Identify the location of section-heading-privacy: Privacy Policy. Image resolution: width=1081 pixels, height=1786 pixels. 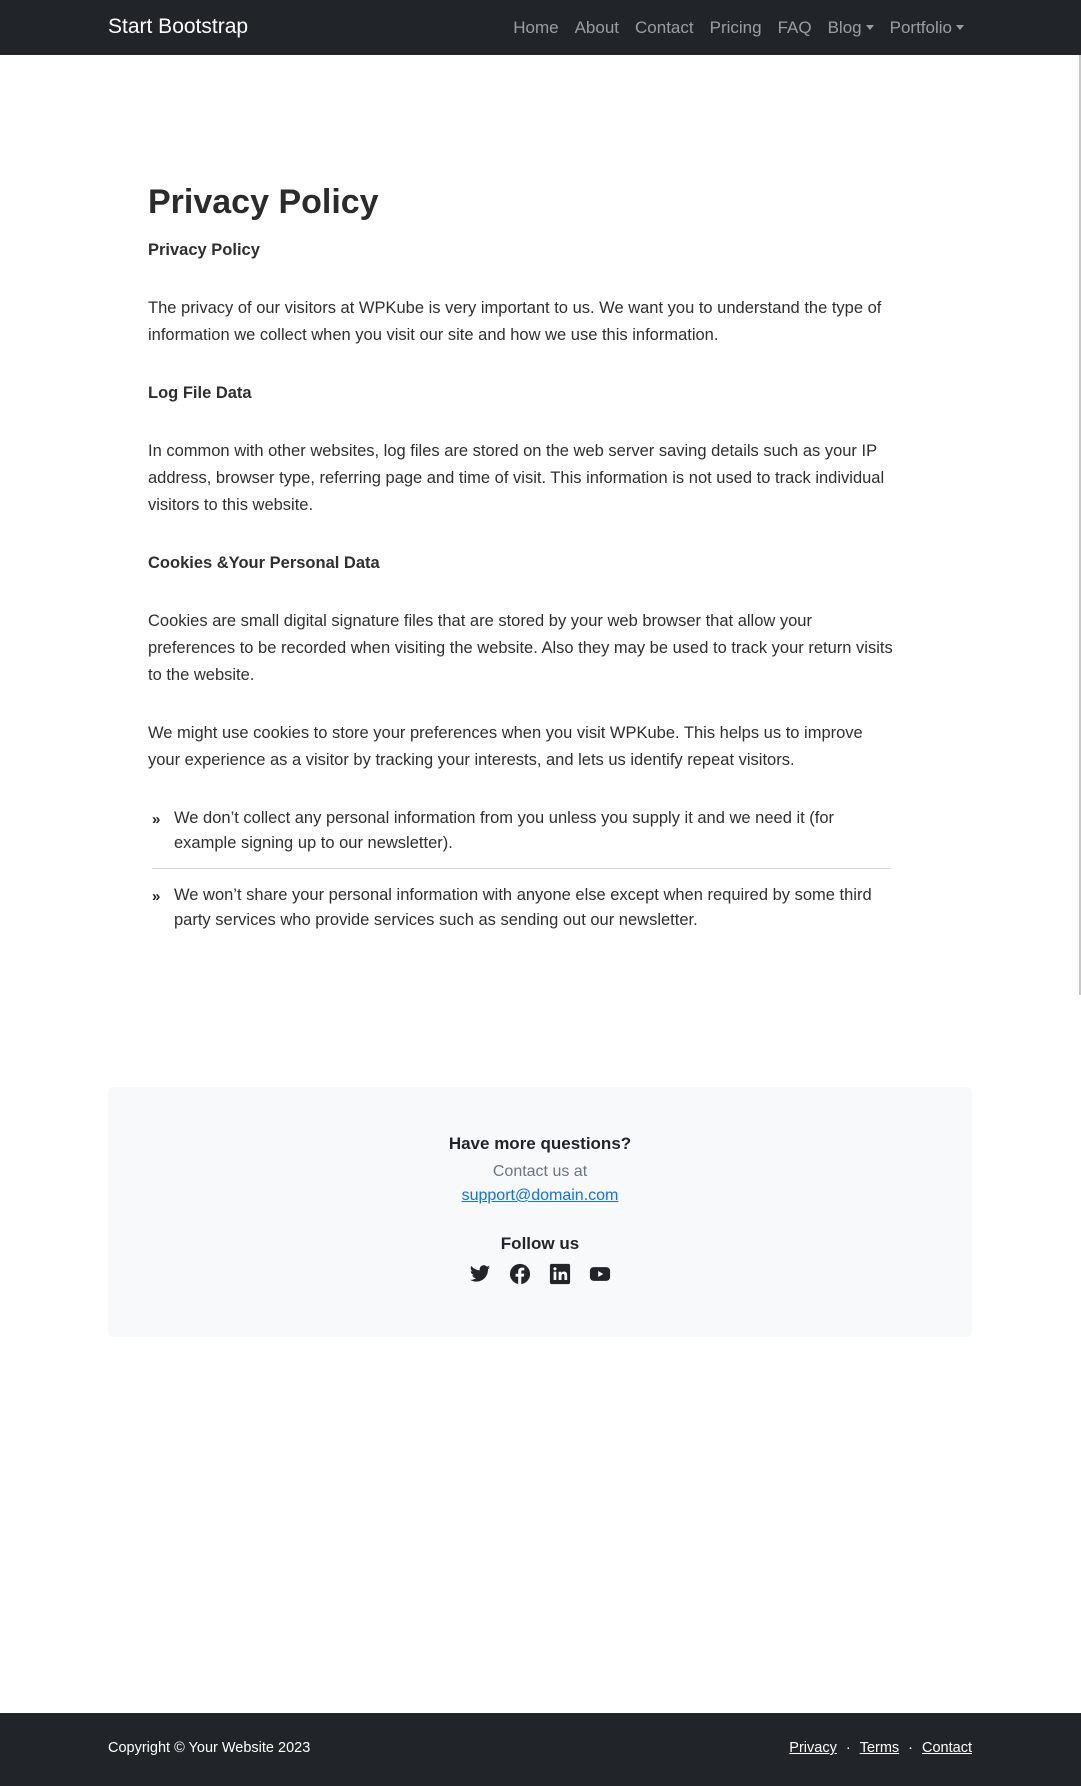
(204, 250).